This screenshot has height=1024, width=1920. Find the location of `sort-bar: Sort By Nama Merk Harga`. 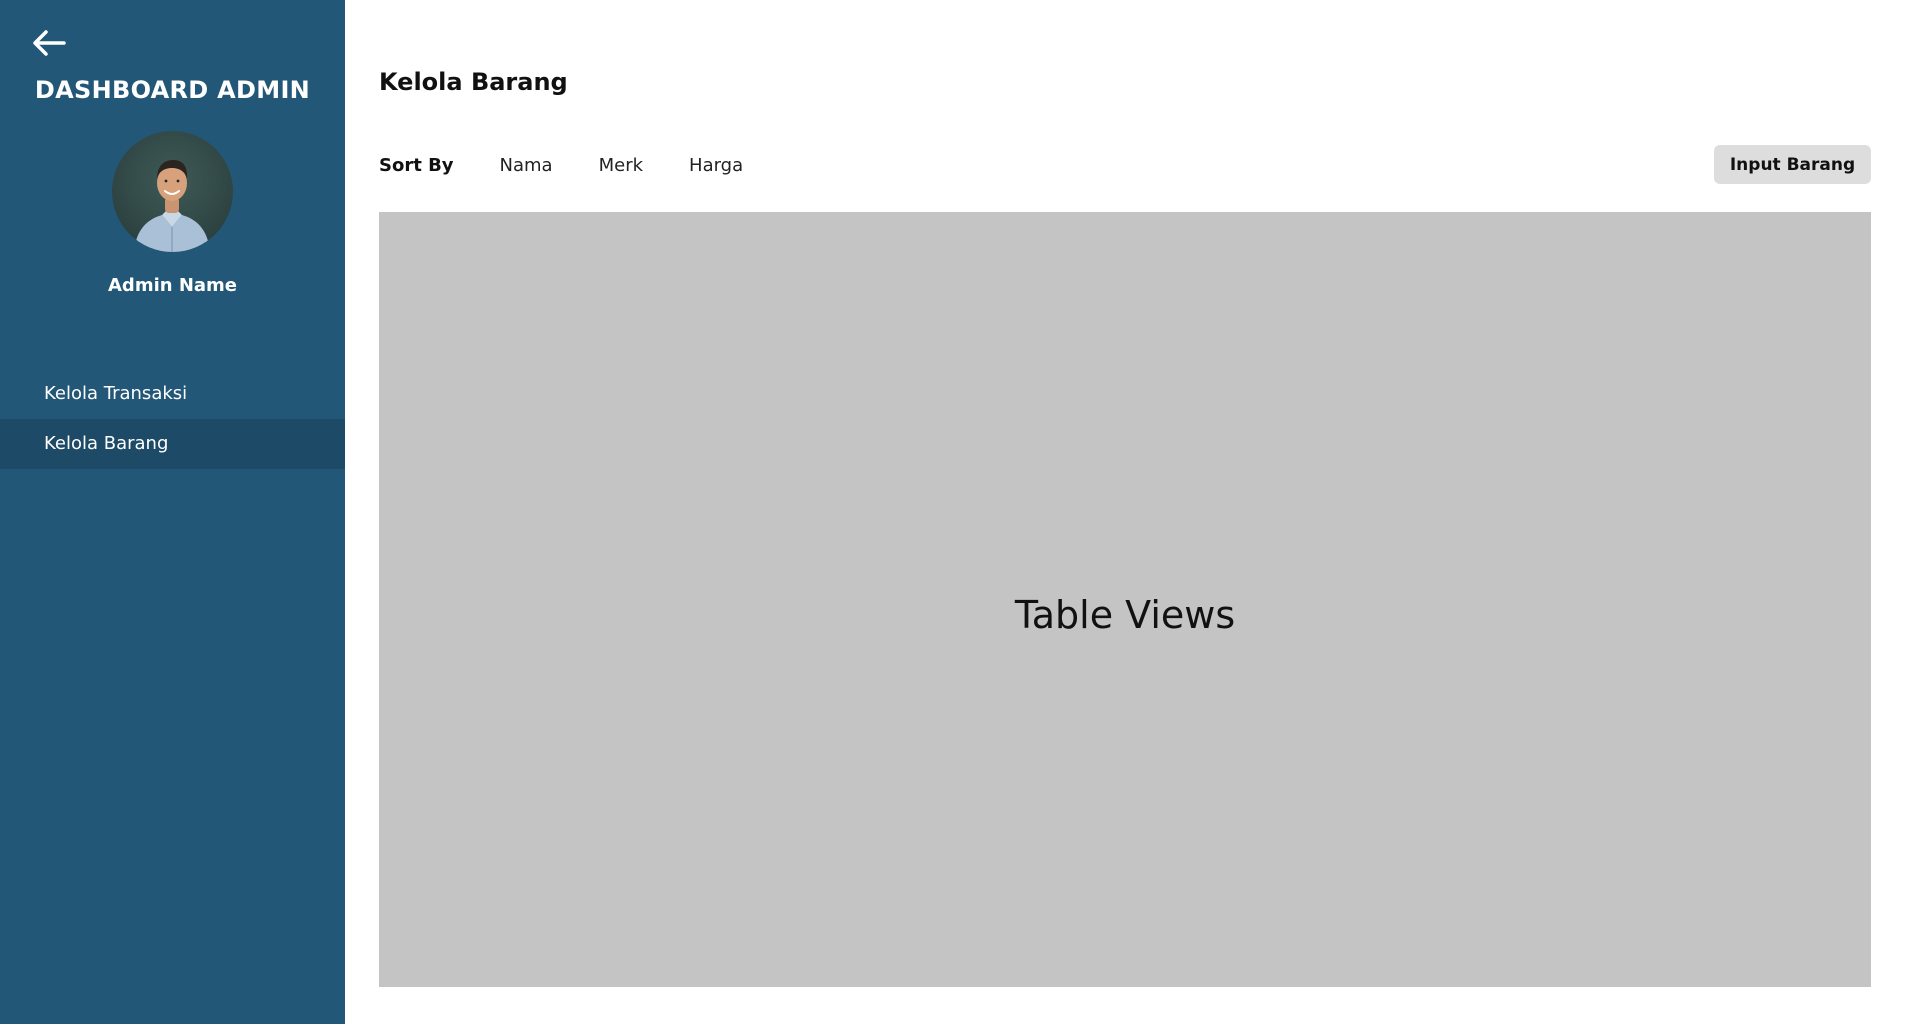

sort-bar: Sort By Nama Merk Harga is located at coordinates (584, 165).